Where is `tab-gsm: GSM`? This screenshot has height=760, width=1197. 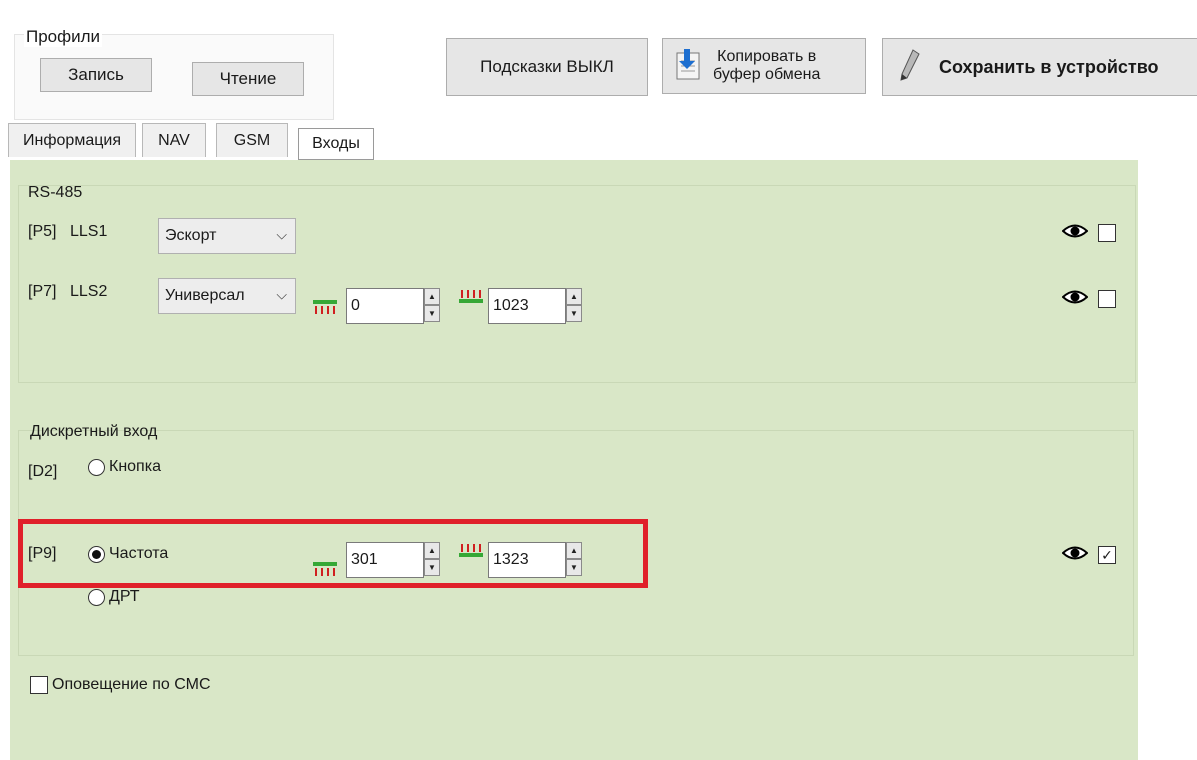 tab-gsm: GSM is located at coordinates (252, 140).